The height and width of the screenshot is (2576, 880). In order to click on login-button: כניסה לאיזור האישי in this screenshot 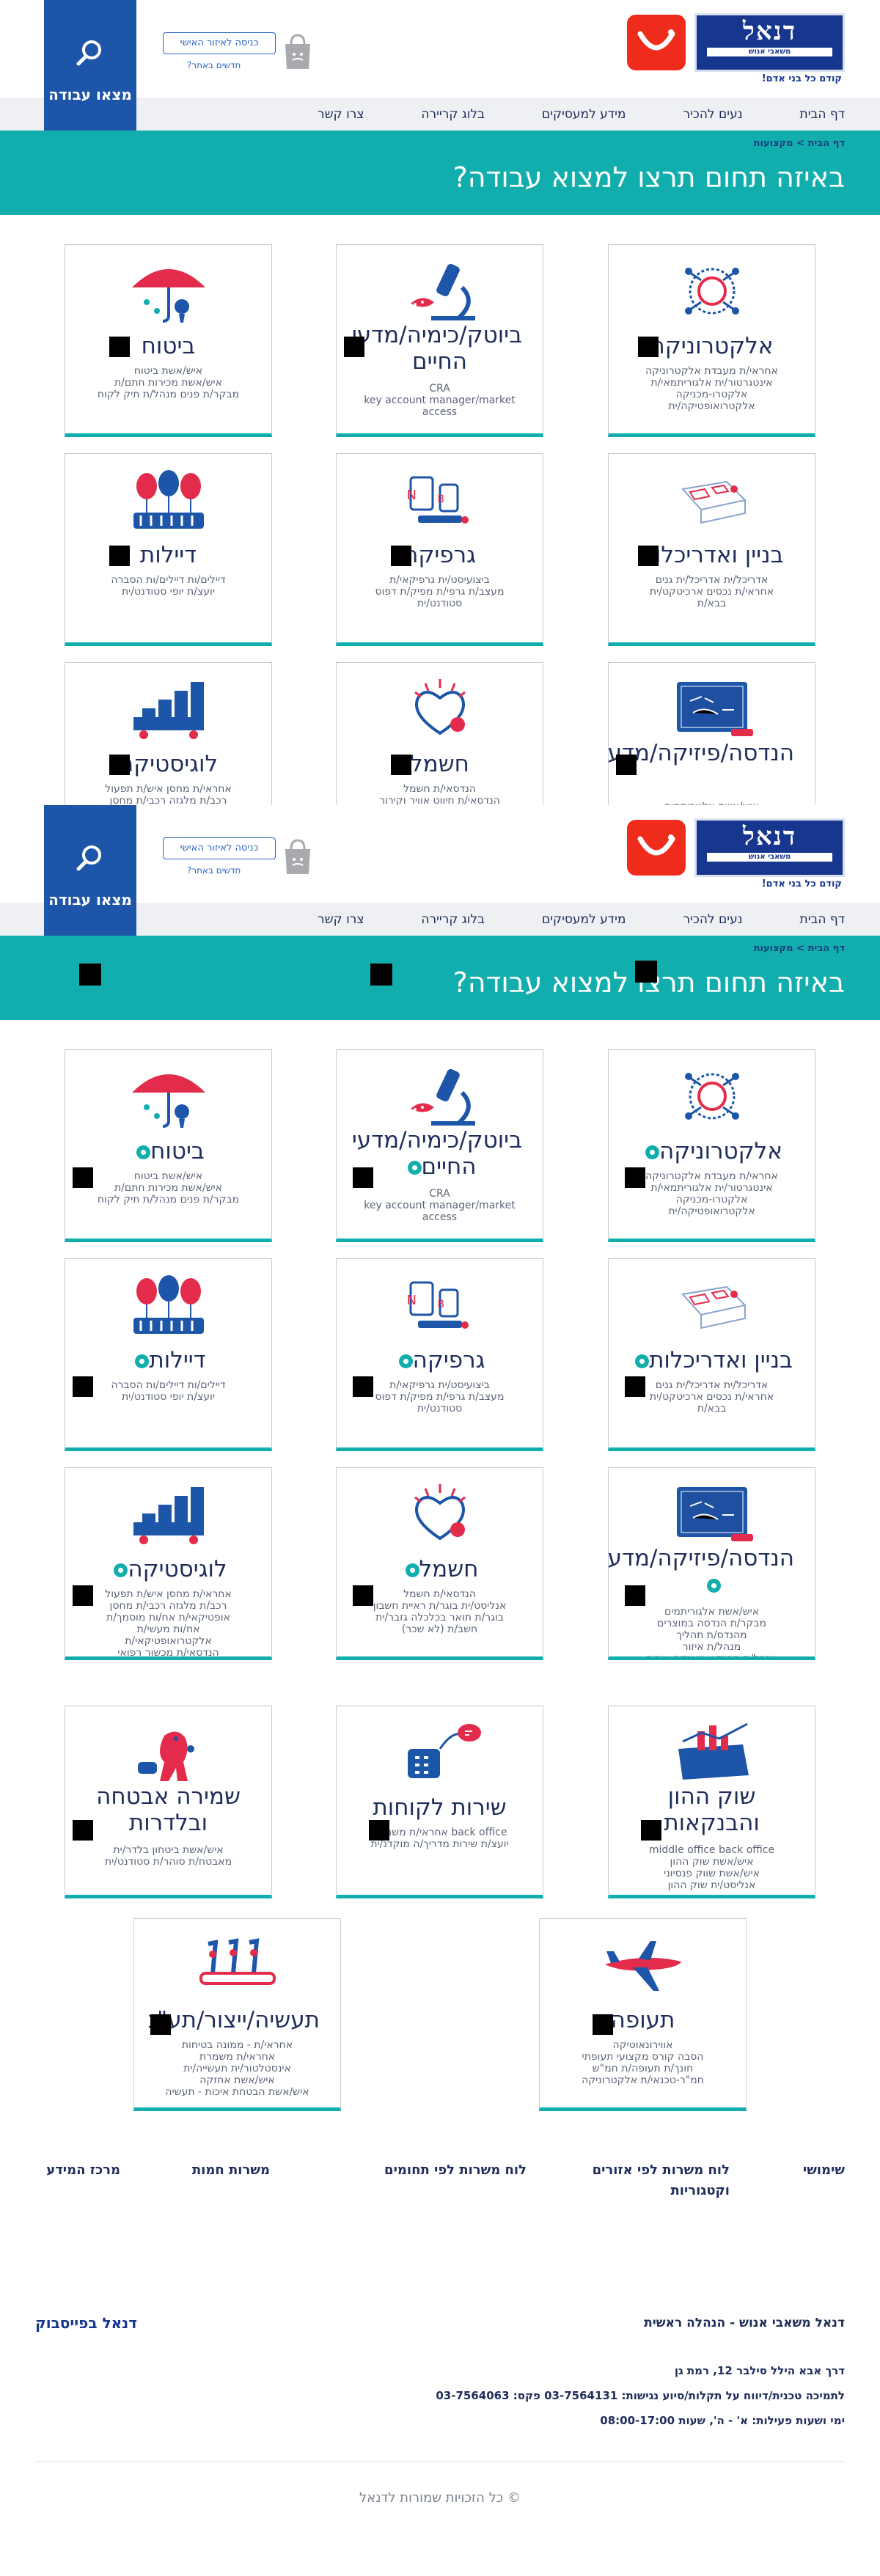, I will do `click(219, 43)`.